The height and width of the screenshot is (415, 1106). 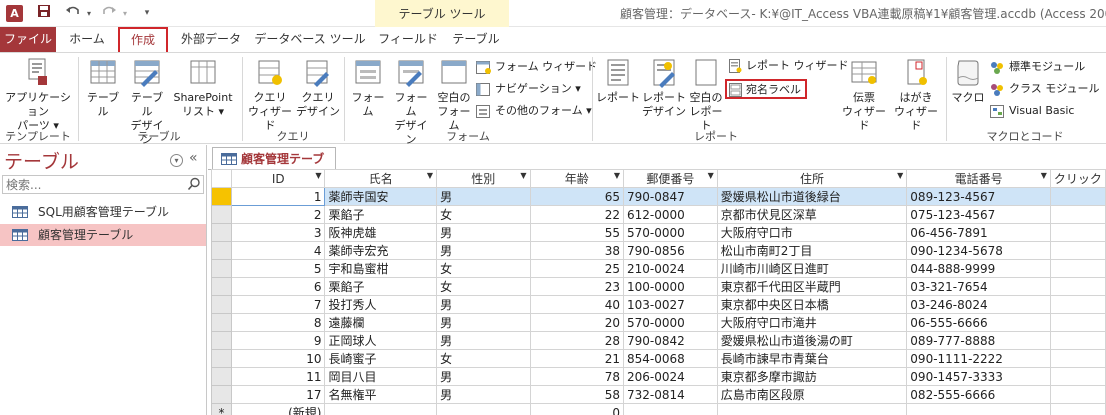 I want to click on tab-file: ファイル, so click(x=28, y=39).